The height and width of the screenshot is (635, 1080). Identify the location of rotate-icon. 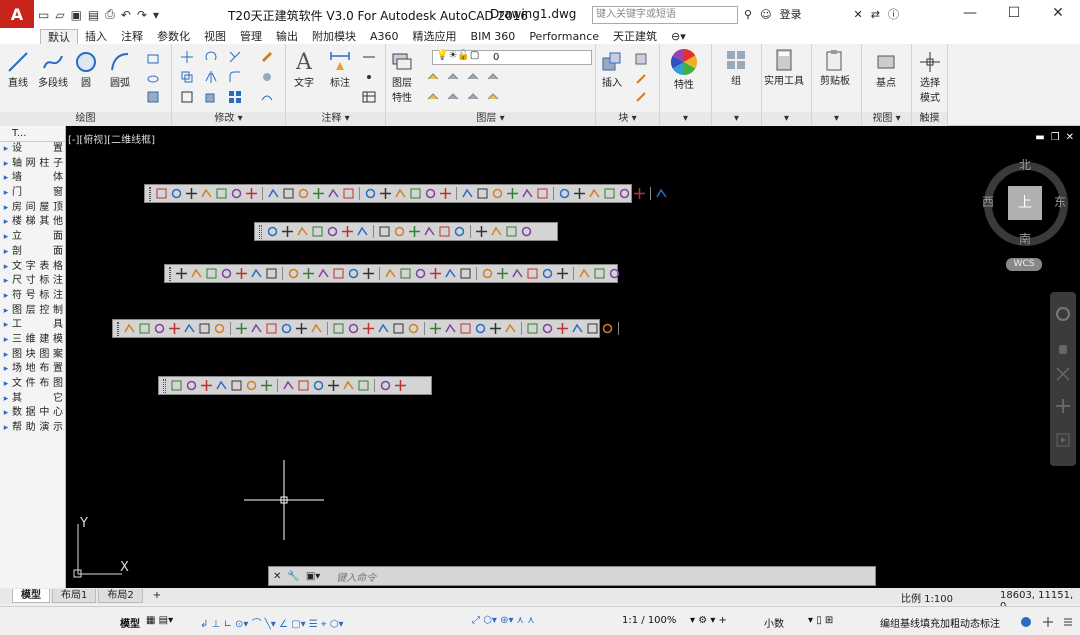
(211, 57).